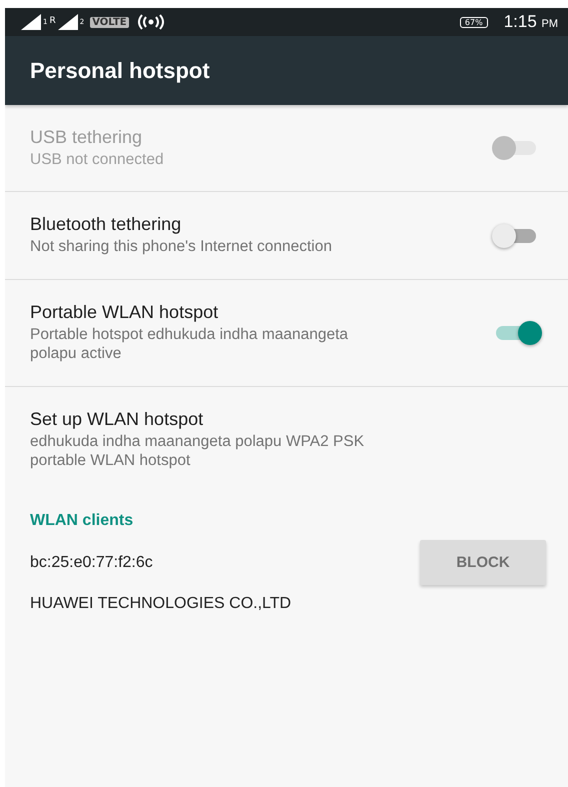  Describe the element at coordinates (531, 22) in the screenshot. I see `clock: 1:15 PM` at that location.